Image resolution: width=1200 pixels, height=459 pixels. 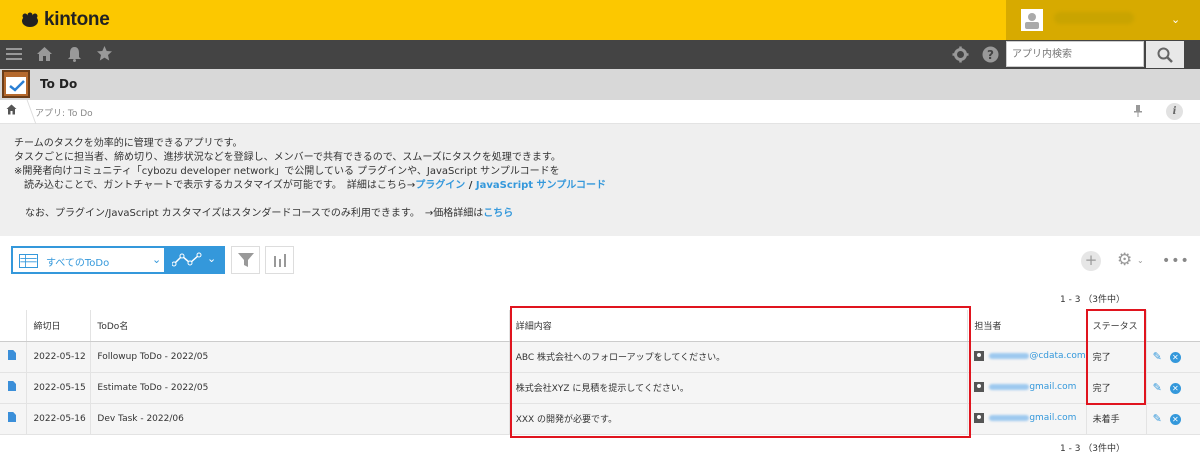 What do you see at coordinates (1138, 111) in the screenshot?
I see `pin-icon` at bounding box center [1138, 111].